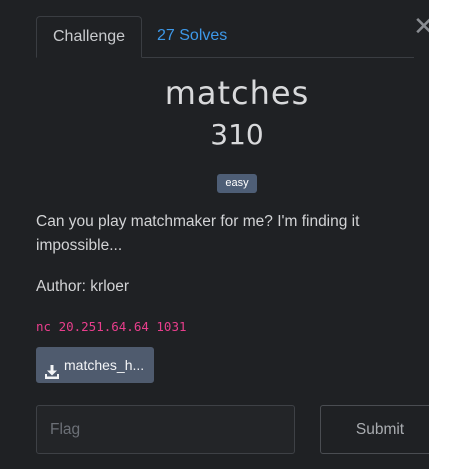 This screenshot has height=469, width=470. I want to click on flag-input, so click(165, 429).